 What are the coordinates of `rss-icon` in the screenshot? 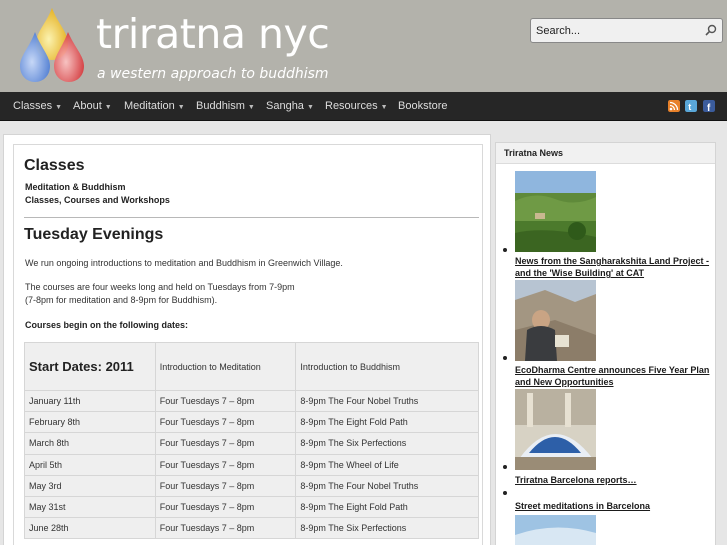 It's located at (674, 106).